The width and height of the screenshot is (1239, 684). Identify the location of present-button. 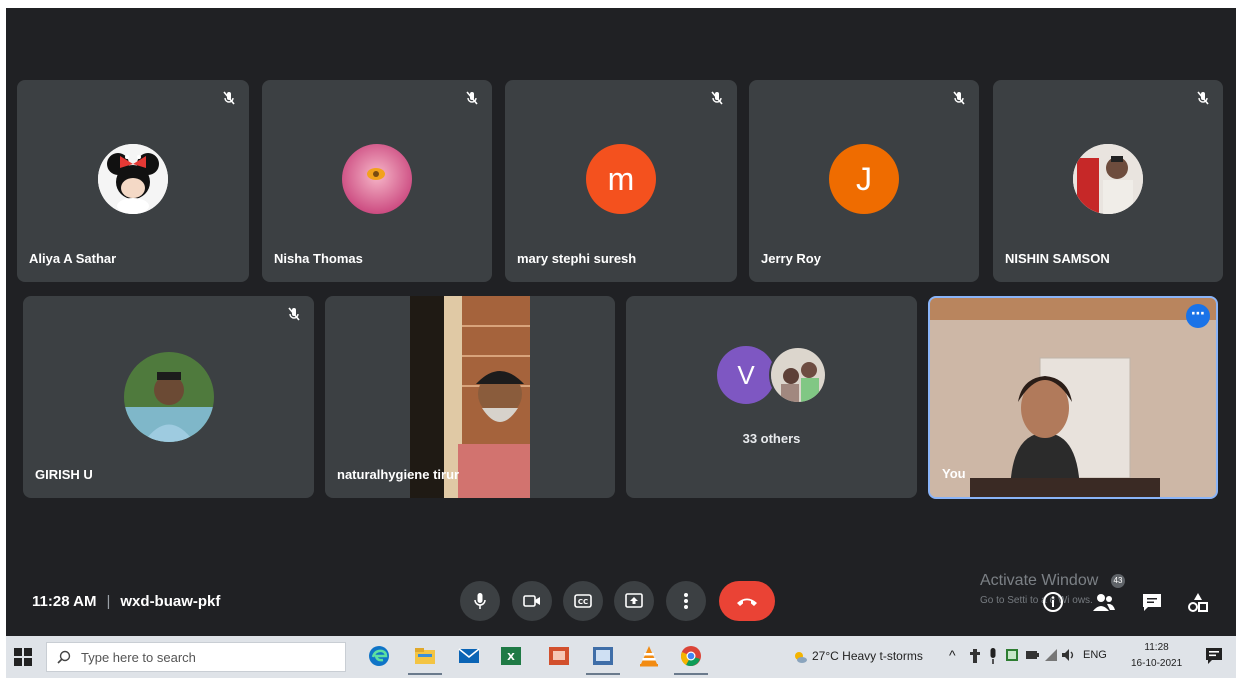
(634, 601).